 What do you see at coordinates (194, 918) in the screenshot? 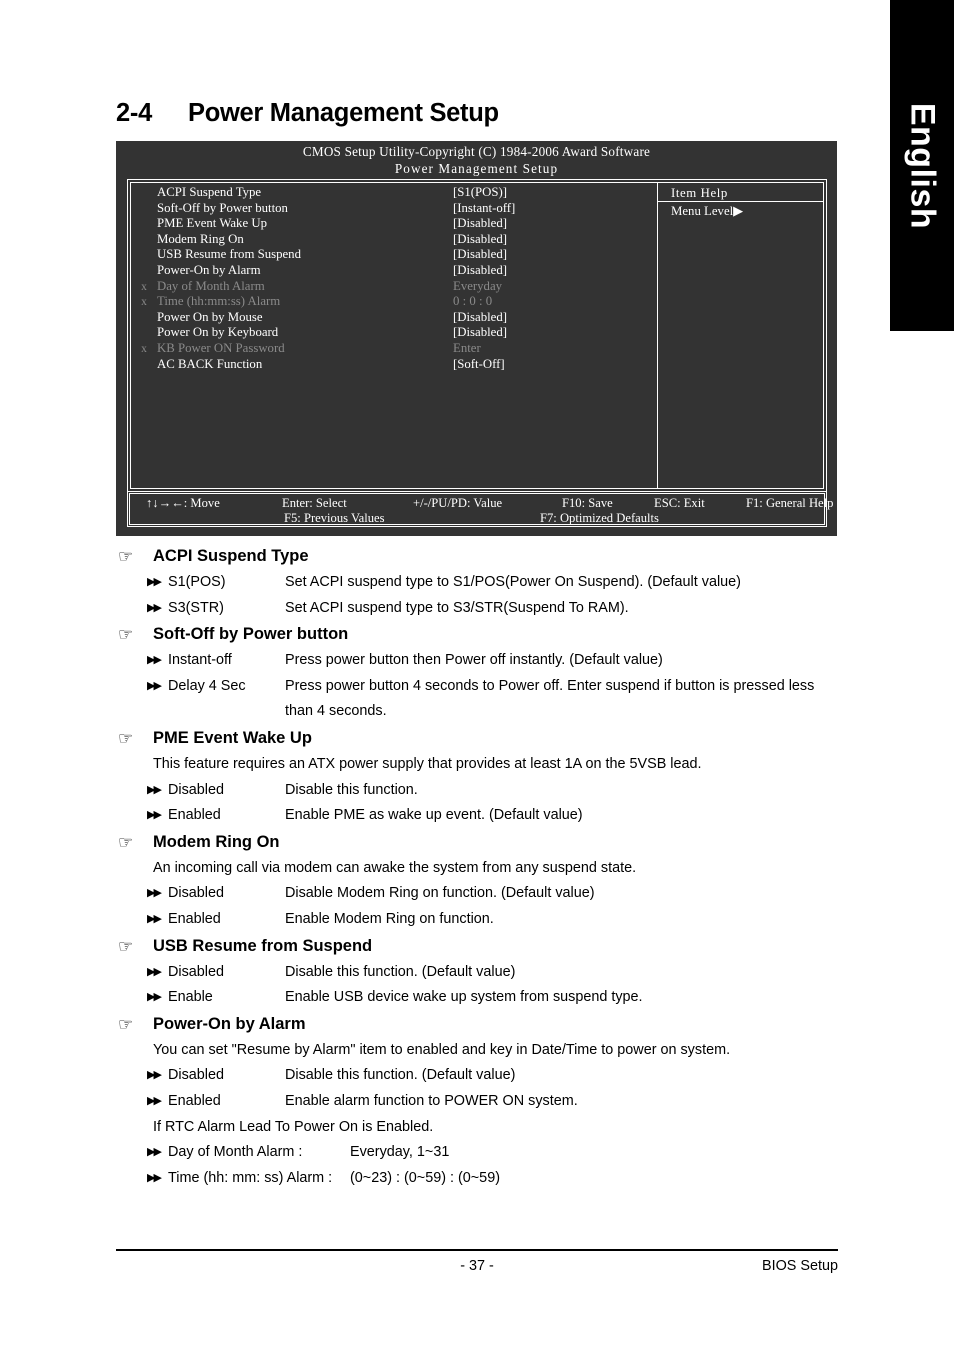
I see `option-value-key: Enabled` at bounding box center [194, 918].